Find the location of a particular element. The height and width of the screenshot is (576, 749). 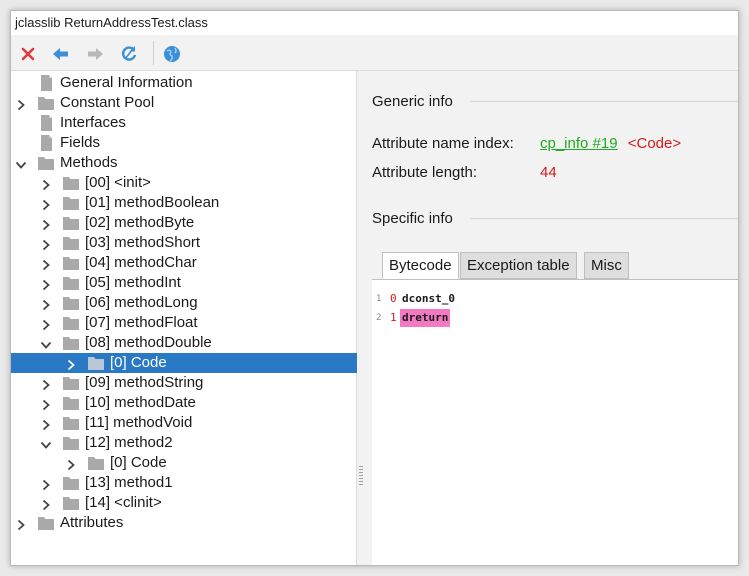

tree-row-label: [02] methodByte is located at coordinates (140, 222).